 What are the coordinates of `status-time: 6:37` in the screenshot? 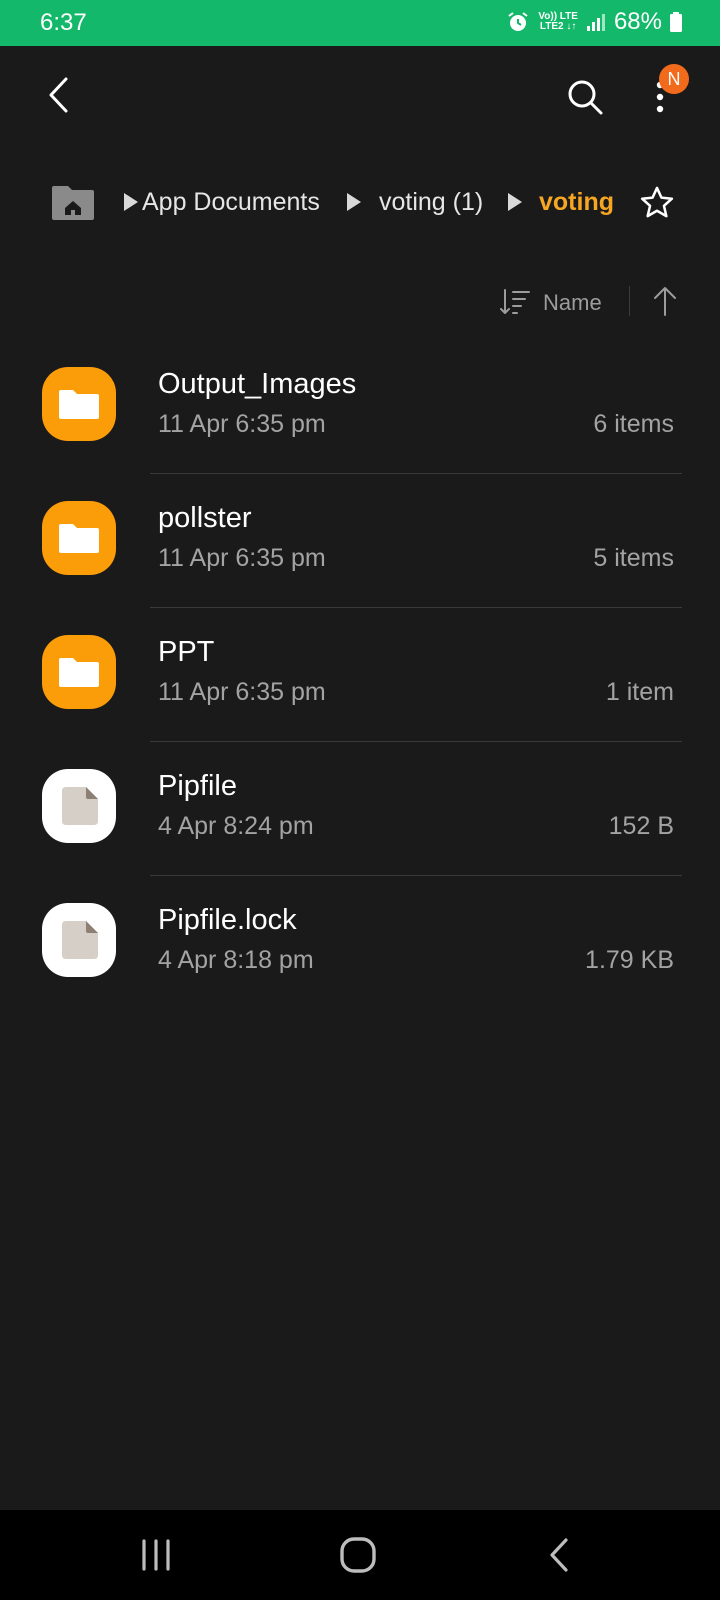 It's located at (63, 22).